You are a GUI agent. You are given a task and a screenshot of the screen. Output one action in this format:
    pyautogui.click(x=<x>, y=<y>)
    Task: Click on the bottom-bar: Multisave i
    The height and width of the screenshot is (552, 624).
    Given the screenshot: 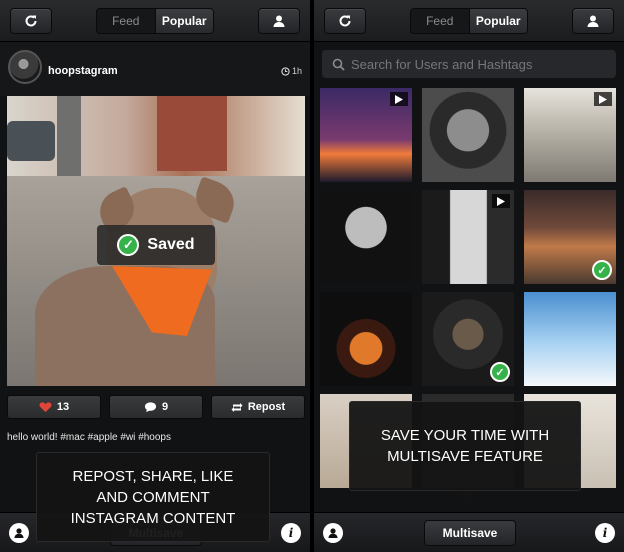 What is the action you would take?
    pyautogui.click(x=469, y=532)
    